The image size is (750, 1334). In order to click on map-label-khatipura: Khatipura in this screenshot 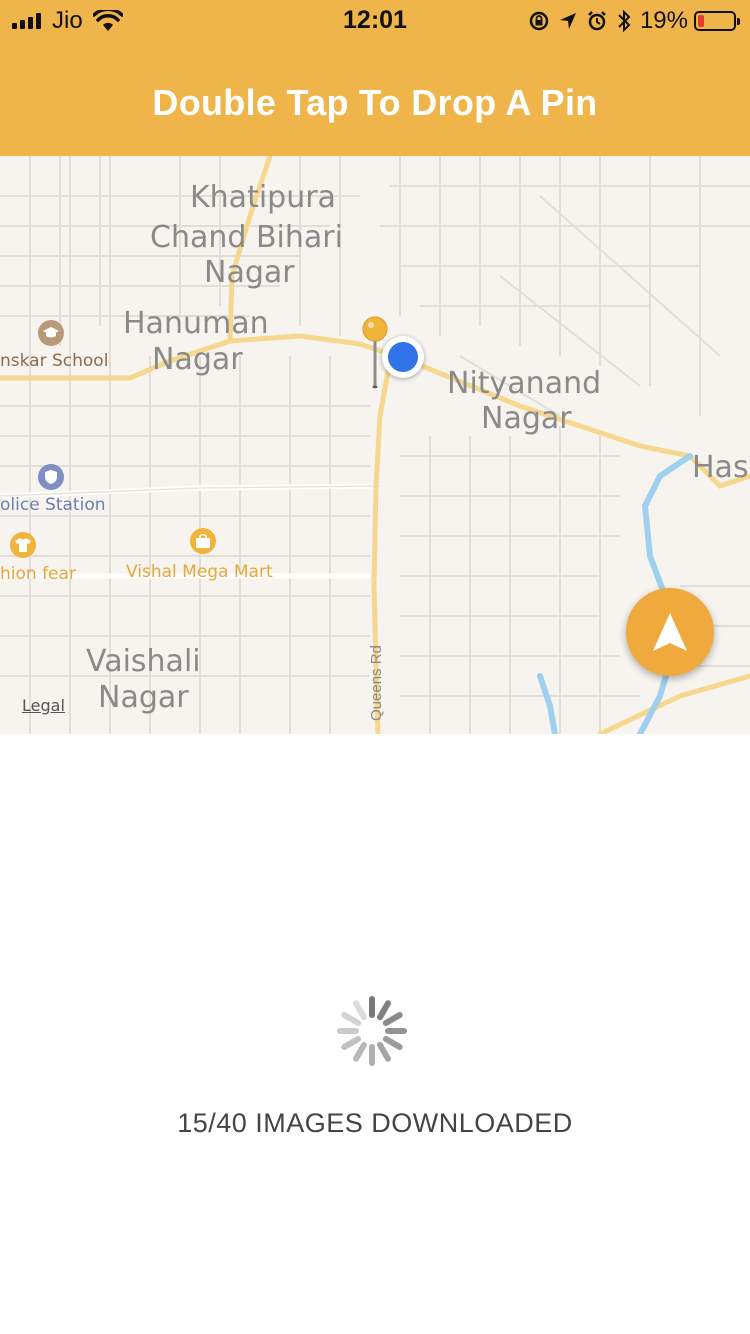, I will do `click(263, 197)`.